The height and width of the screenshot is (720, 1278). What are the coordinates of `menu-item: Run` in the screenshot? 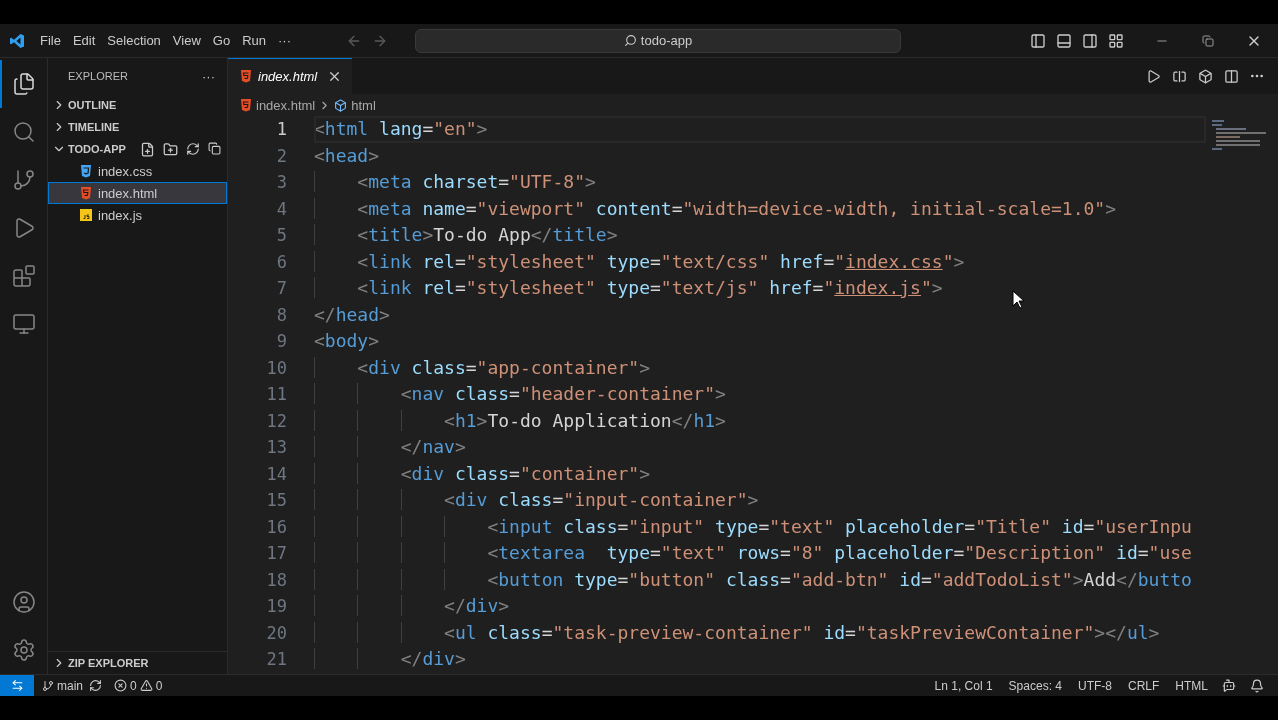 It's located at (254, 40).